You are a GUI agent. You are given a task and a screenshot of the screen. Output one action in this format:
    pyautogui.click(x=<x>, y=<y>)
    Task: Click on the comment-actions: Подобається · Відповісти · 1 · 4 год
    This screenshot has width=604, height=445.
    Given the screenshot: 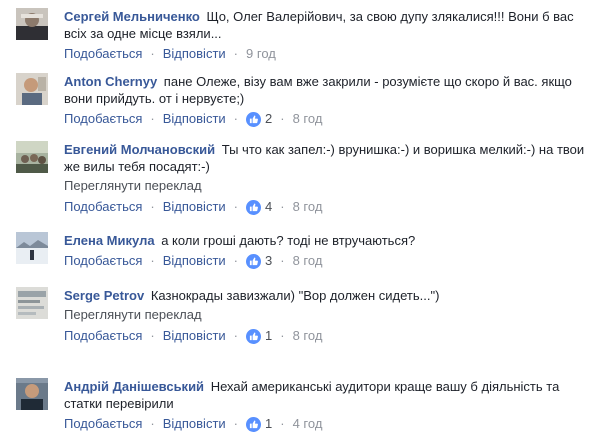 What is the action you would take?
    pyautogui.click(x=329, y=424)
    